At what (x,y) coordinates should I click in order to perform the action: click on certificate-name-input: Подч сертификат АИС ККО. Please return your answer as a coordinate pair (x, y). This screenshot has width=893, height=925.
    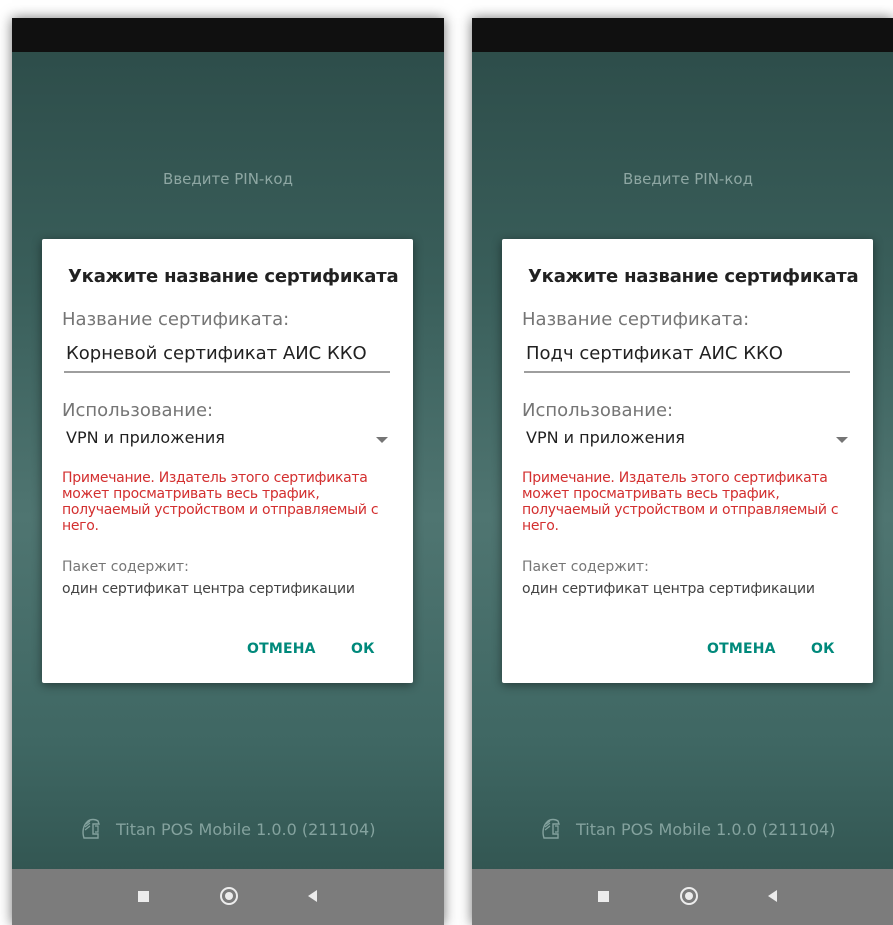
    Looking at the image, I should click on (687, 358).